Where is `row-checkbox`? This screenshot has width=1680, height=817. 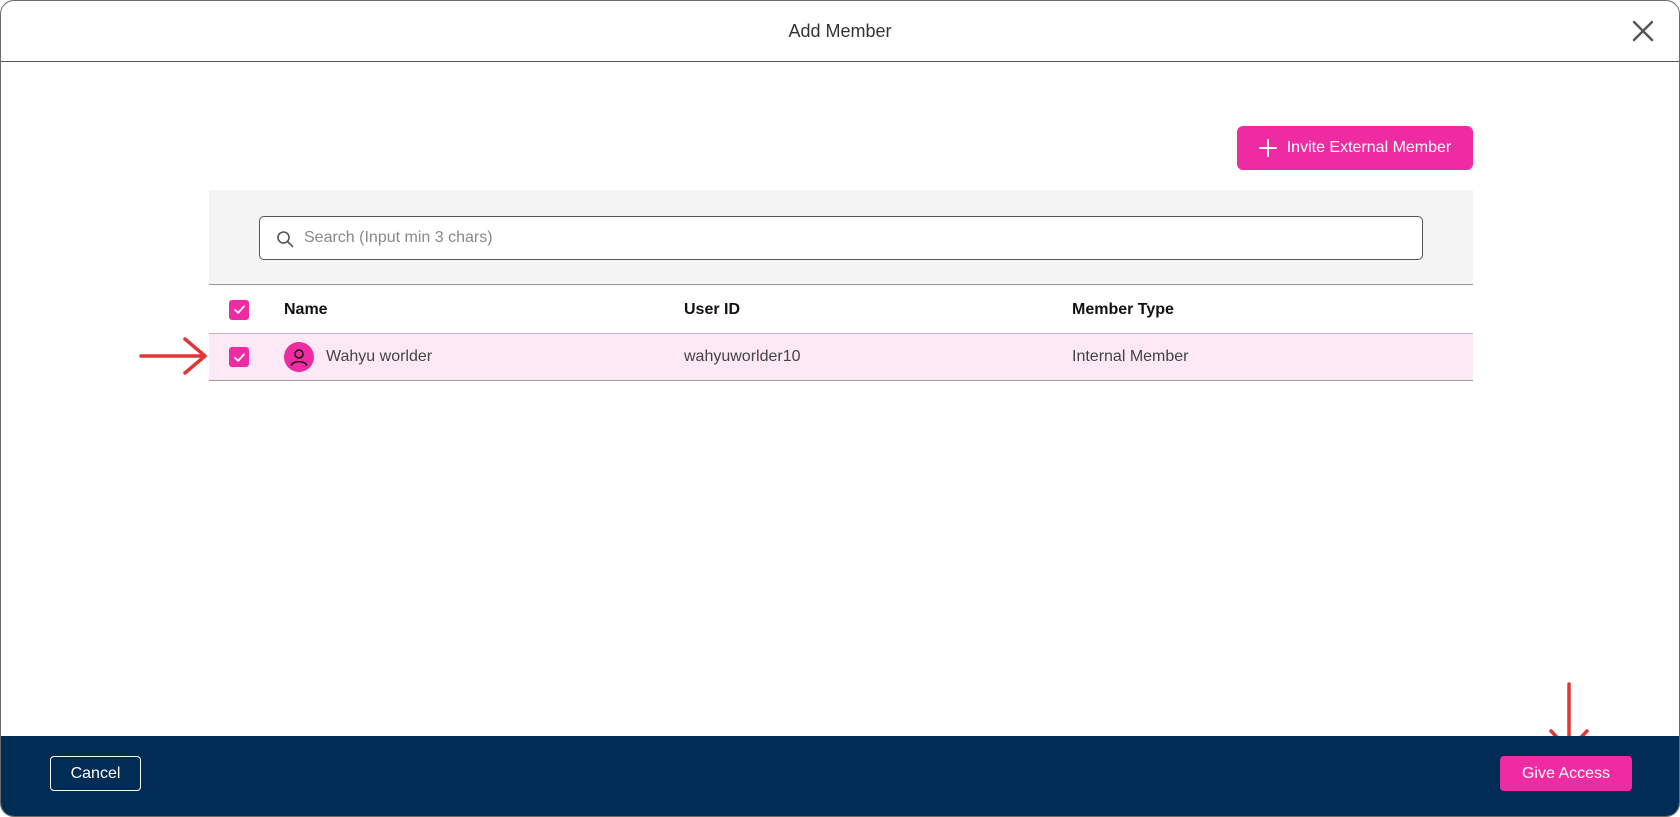 row-checkbox is located at coordinates (239, 357).